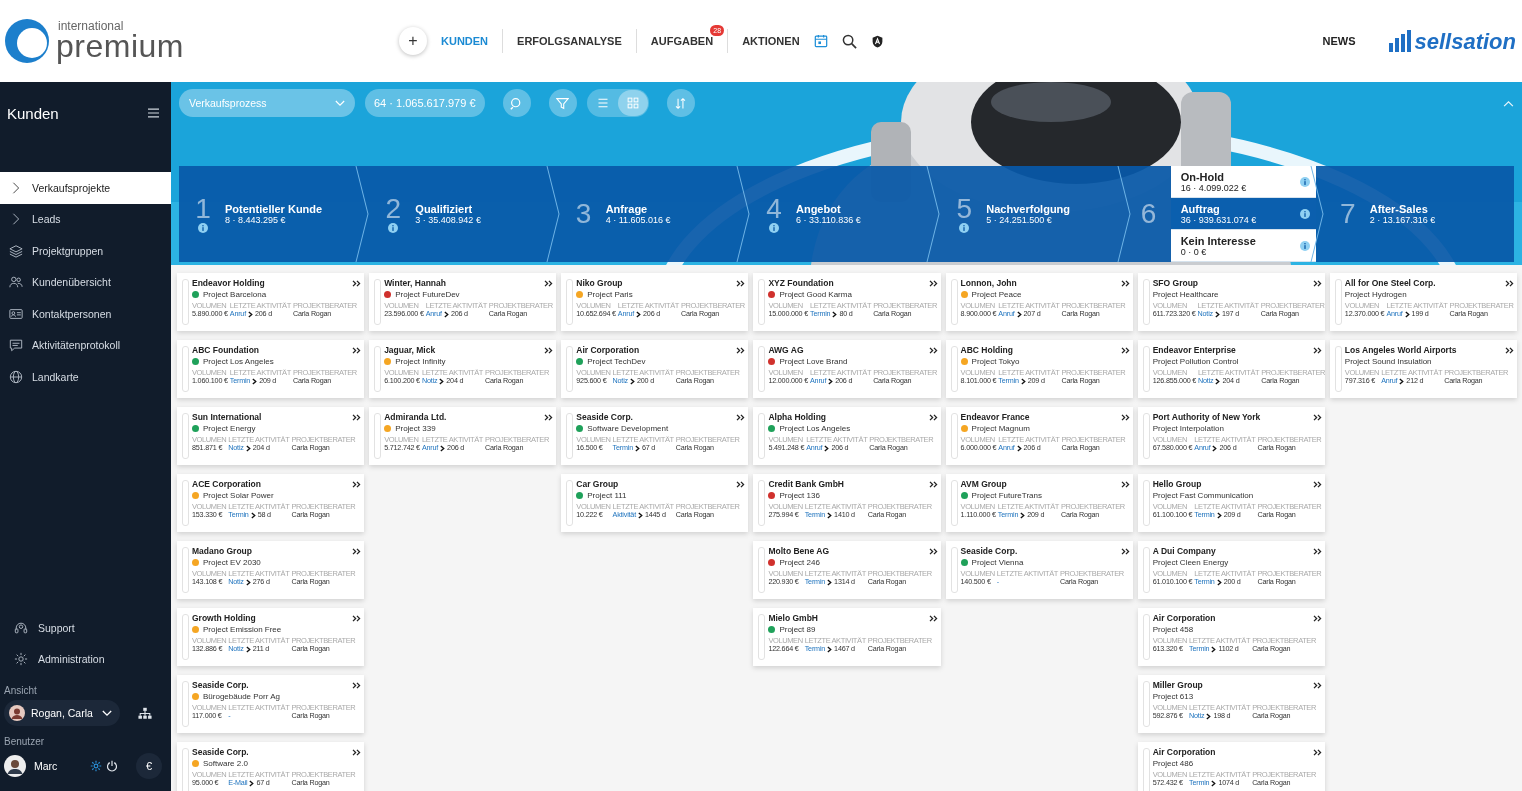 This screenshot has height=791, width=1522. What do you see at coordinates (1339, 41) in the screenshot?
I see `news-link: NEWS` at bounding box center [1339, 41].